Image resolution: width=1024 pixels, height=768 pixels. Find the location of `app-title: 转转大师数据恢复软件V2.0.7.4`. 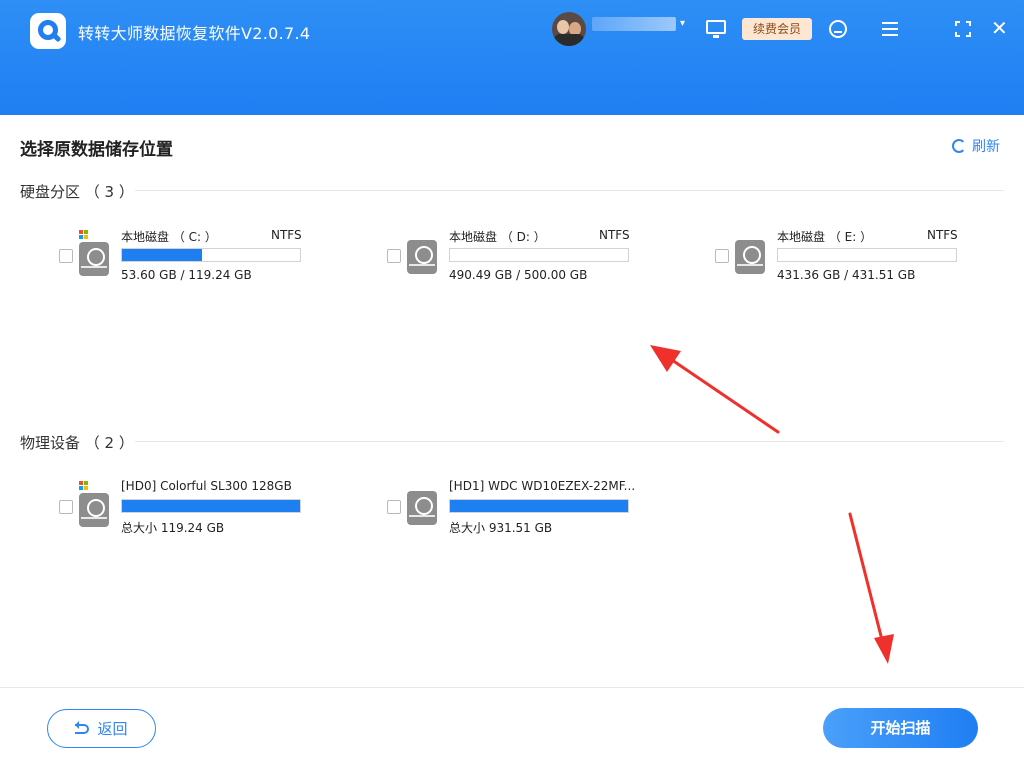

app-title: 转转大师数据恢复软件V2.0.7.4 is located at coordinates (194, 33).